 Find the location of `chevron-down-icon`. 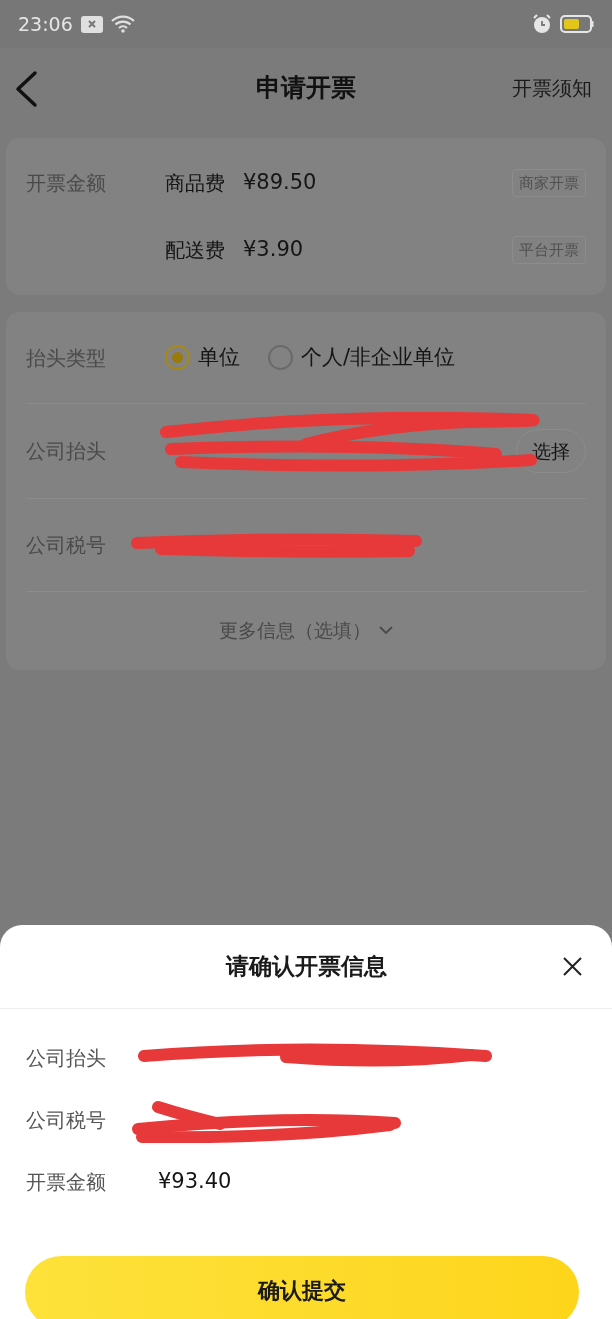

chevron-down-icon is located at coordinates (386, 630).